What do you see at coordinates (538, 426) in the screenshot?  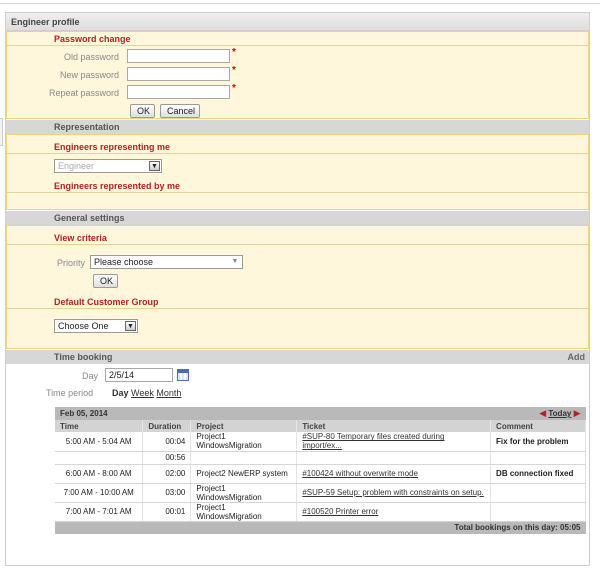 I see `column-header-comment: Comment` at bounding box center [538, 426].